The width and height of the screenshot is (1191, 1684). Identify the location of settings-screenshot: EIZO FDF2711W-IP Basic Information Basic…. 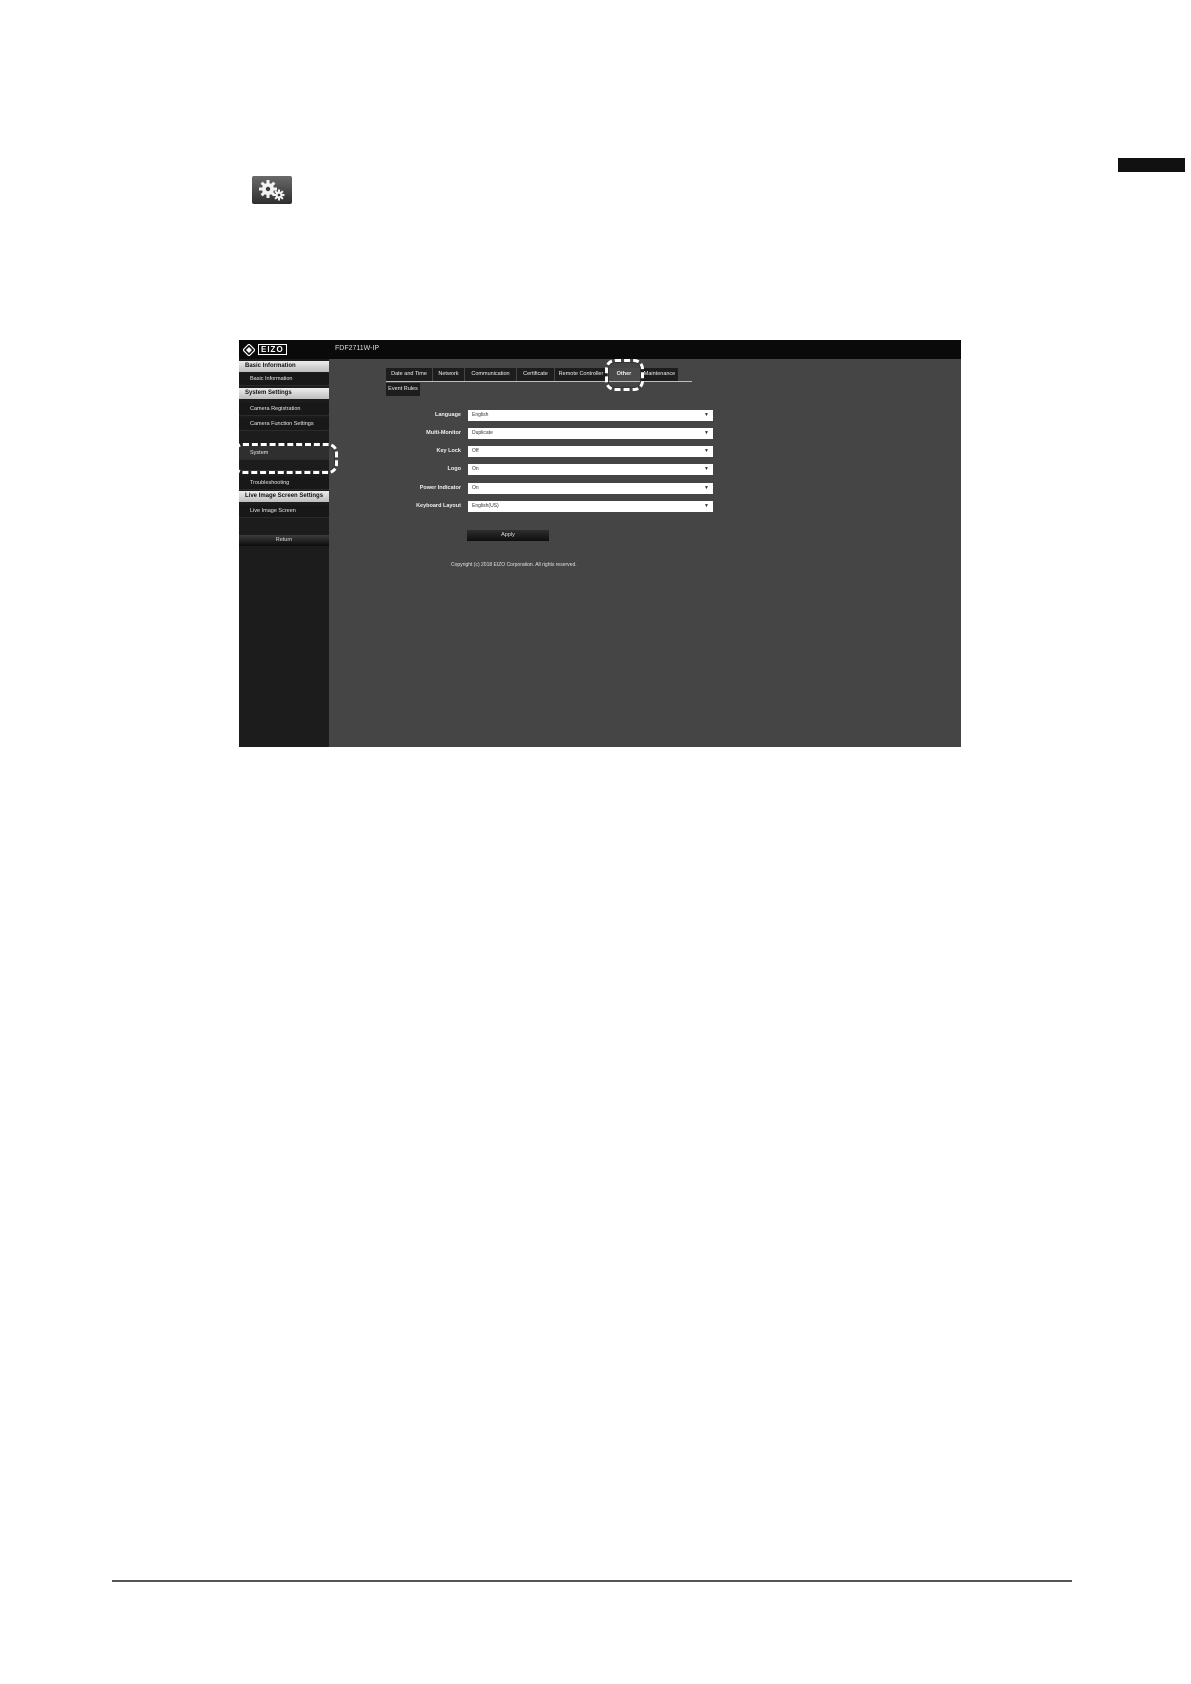
(600, 543).